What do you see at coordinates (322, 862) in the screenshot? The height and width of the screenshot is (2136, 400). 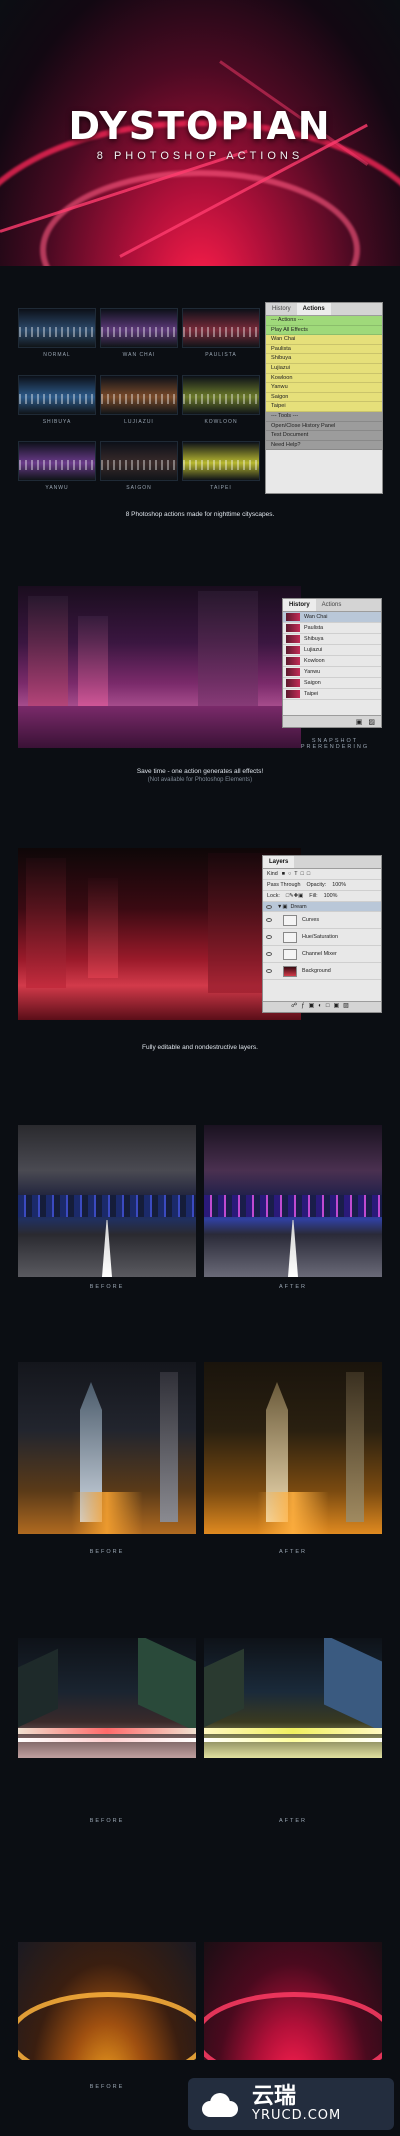 I see `layers-panel-tabs: Layers` at bounding box center [322, 862].